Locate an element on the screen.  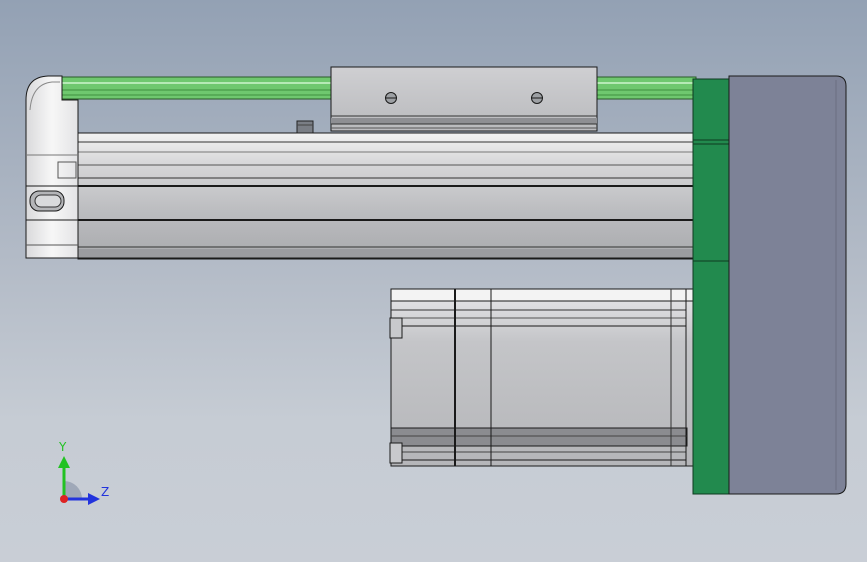
carriage-block is located at coordinates (464, 99).